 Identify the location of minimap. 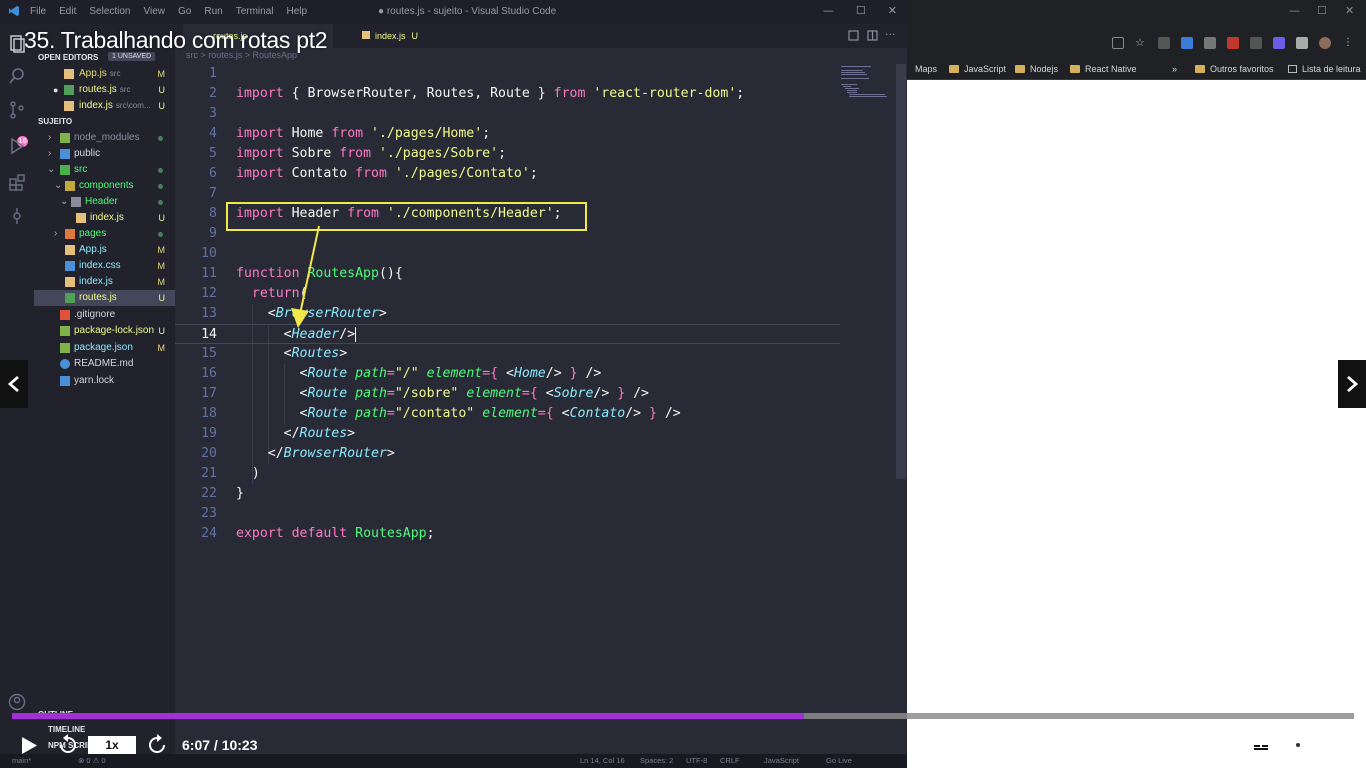
(868, 84).